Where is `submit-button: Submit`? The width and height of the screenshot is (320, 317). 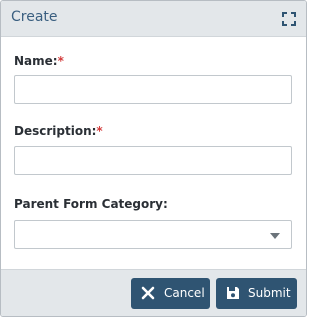 submit-button: Submit is located at coordinates (256, 293).